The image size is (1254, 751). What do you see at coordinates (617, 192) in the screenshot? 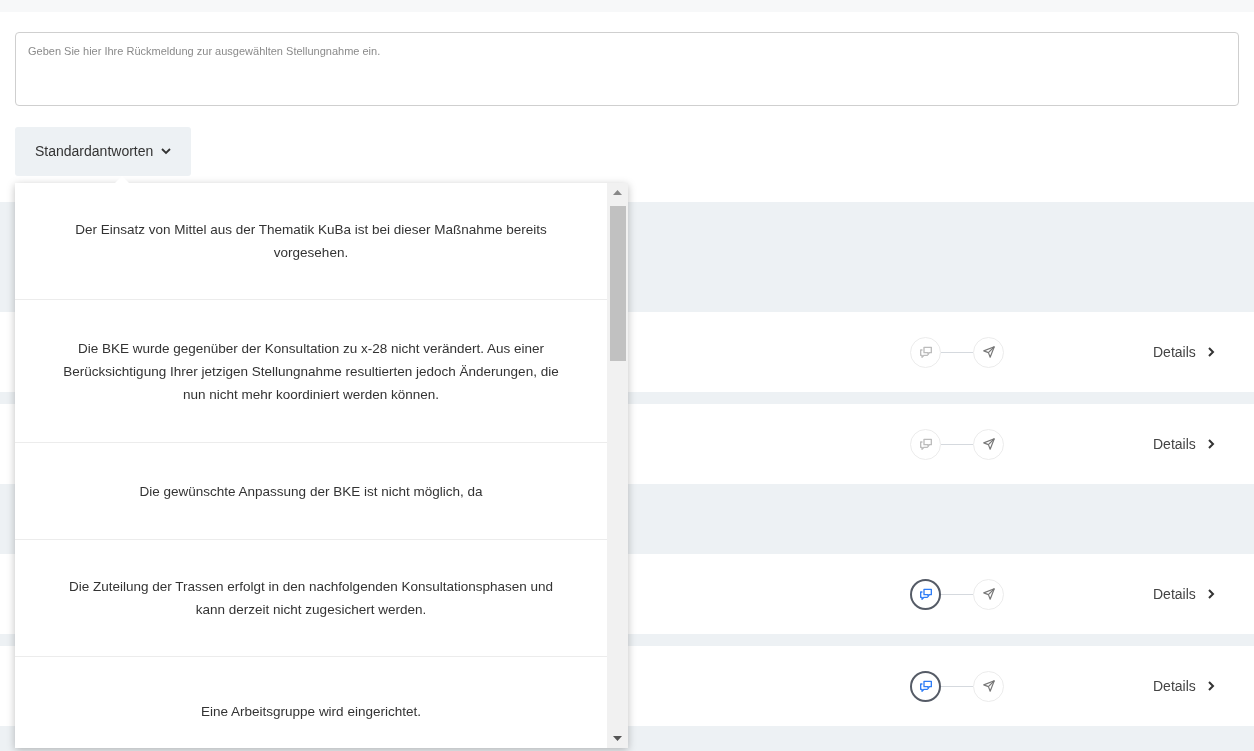
I see `scroll-up-icon` at bounding box center [617, 192].